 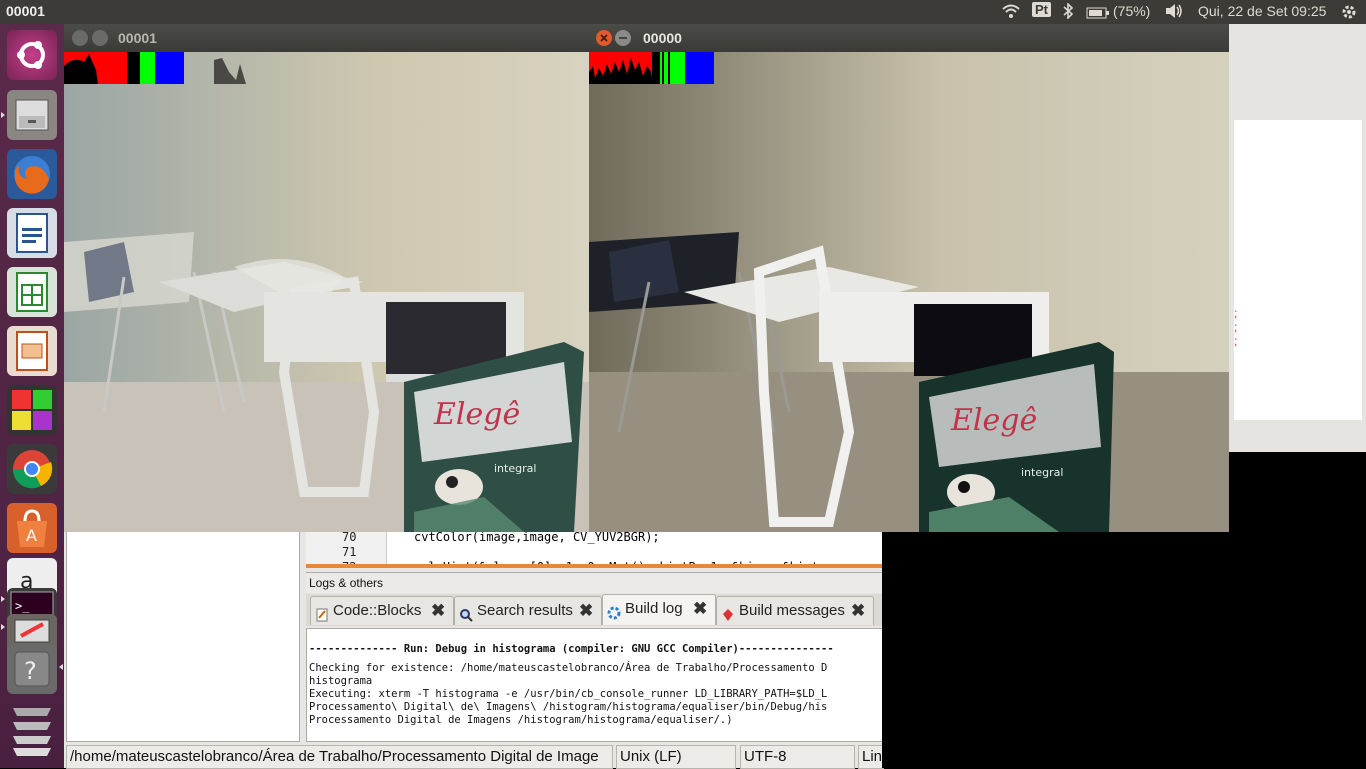 What do you see at coordinates (594, 582) in the screenshot?
I see `logs-panel-header: Logs & others` at bounding box center [594, 582].